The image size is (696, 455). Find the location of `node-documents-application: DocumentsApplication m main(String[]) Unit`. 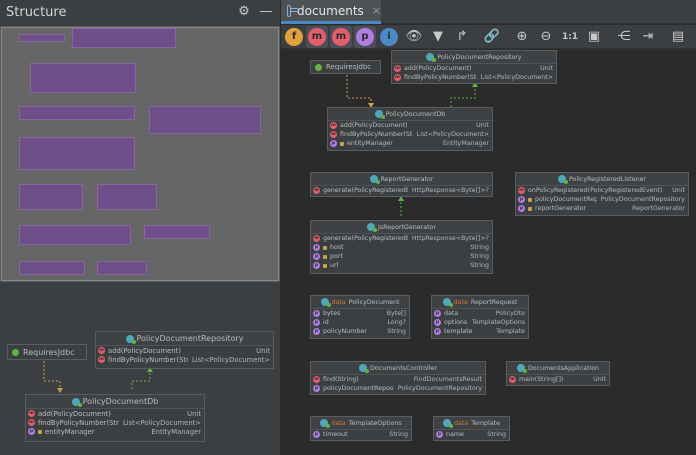

node-documents-application: DocumentsApplication m main(String[]) Unit is located at coordinates (558, 373).